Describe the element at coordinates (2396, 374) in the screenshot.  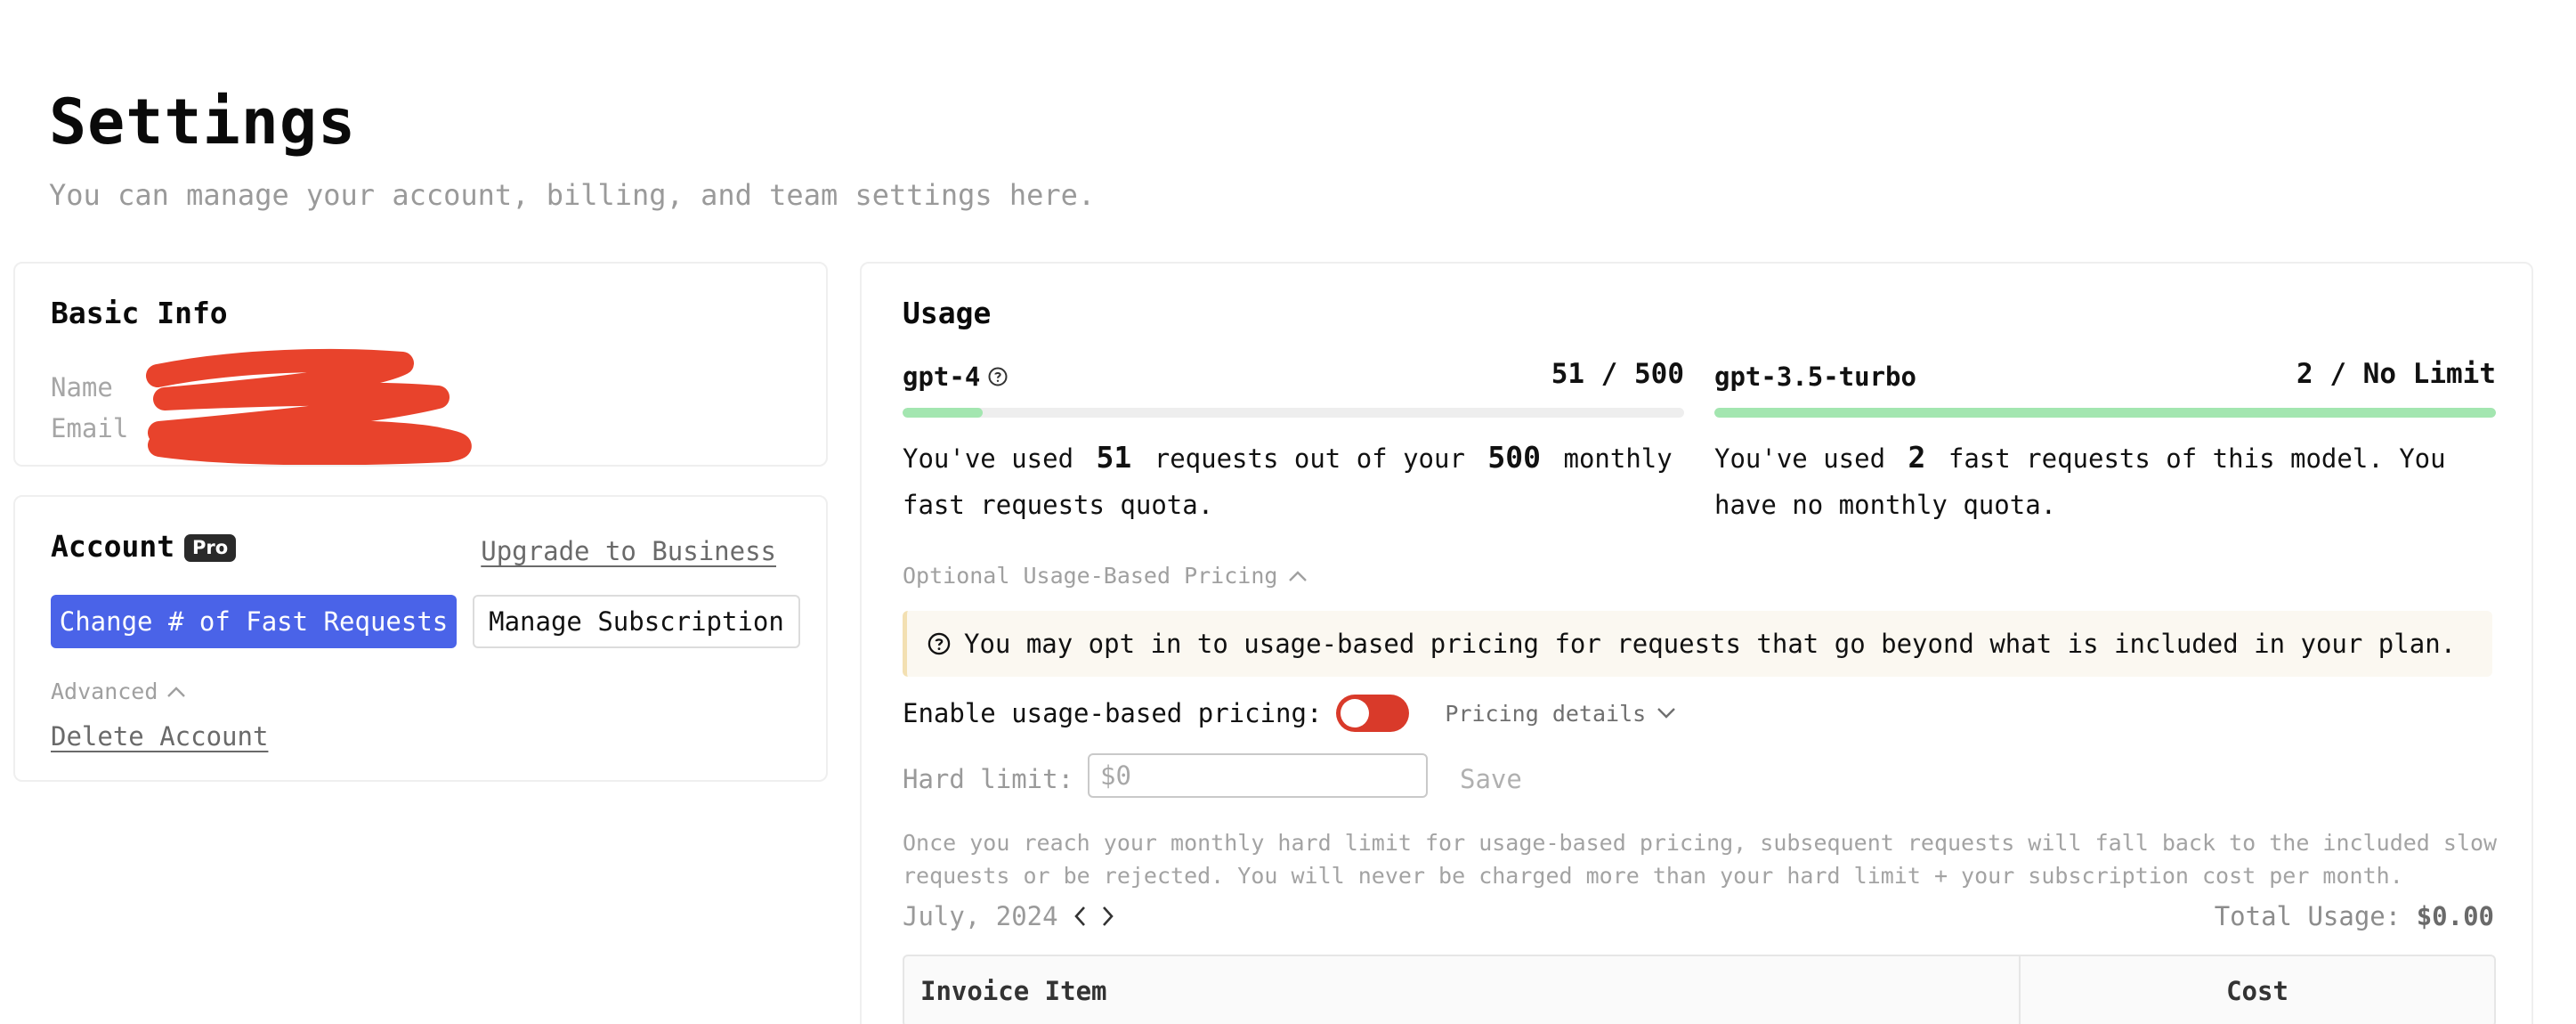
I see `model-usage-count: 2 / No Limit` at that location.